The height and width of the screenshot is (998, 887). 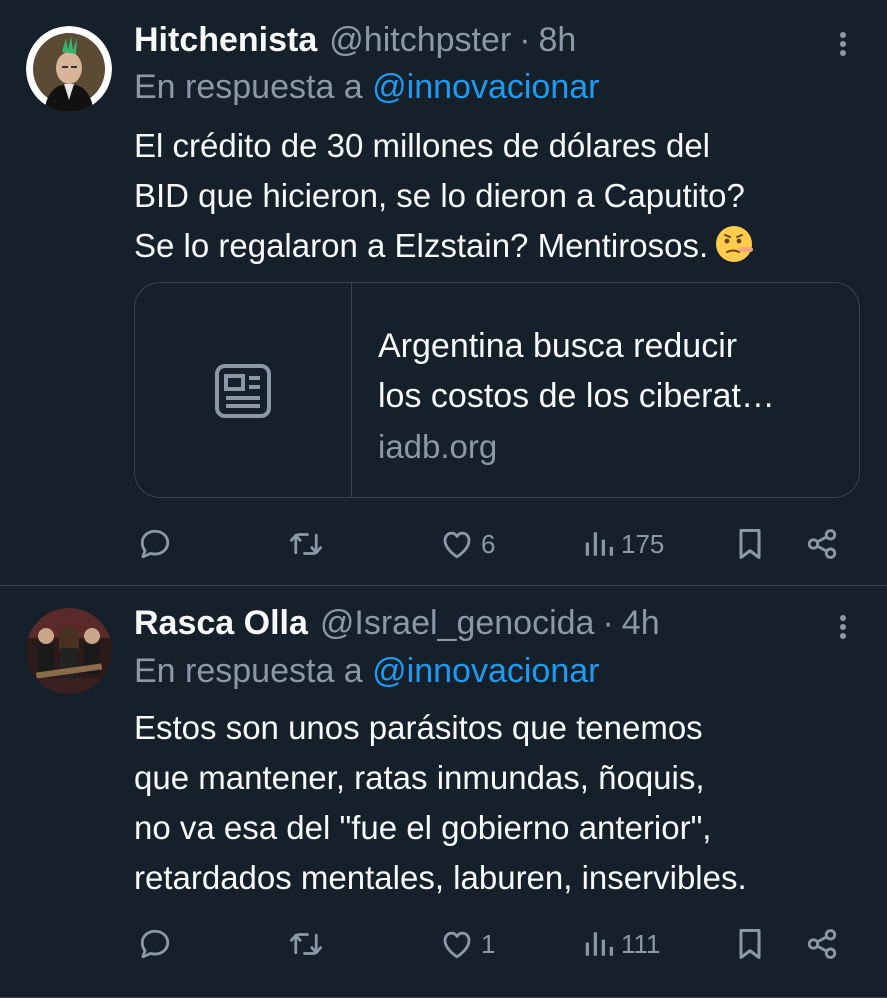 What do you see at coordinates (438, 446) in the screenshot?
I see `link-card-domain: iadb.org` at bounding box center [438, 446].